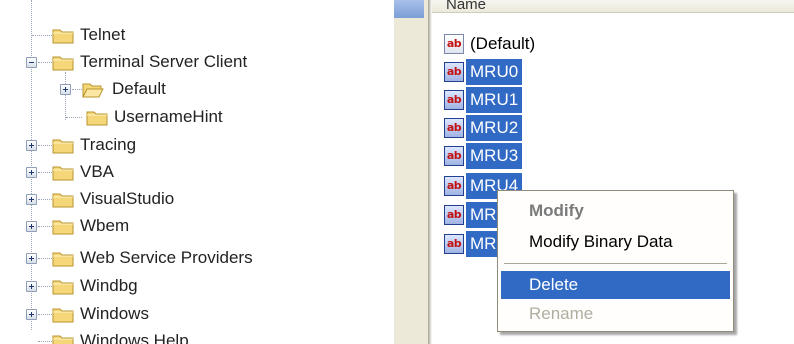  What do you see at coordinates (139, 88) in the screenshot?
I see `tree-item-label: Default` at bounding box center [139, 88].